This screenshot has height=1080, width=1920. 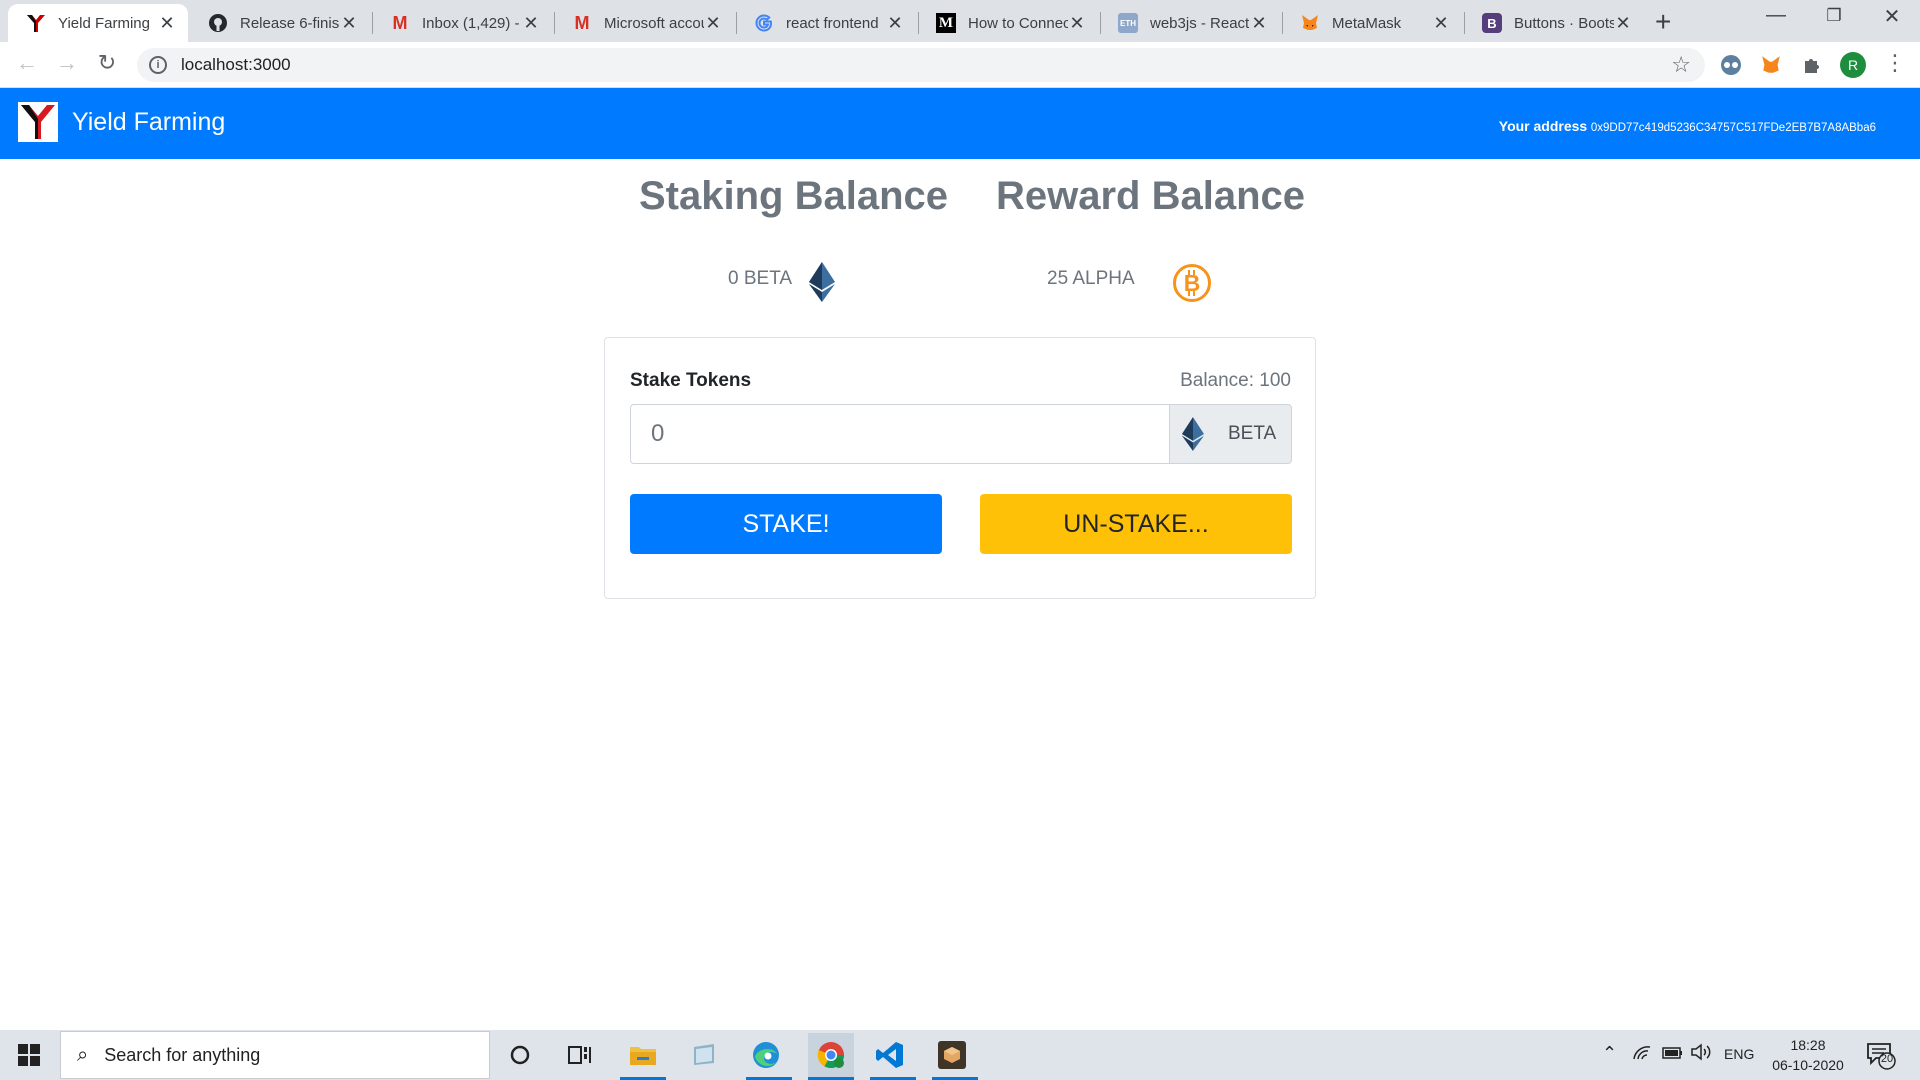 I want to click on yield-farming-logo-icon, so click(x=38, y=122).